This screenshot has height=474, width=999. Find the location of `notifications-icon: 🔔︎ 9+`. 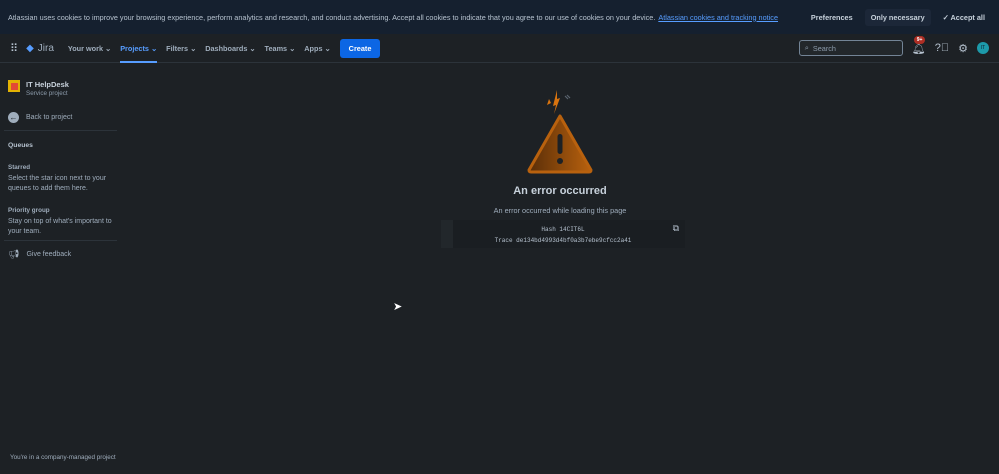

notifications-icon: 🔔︎ 9+ is located at coordinates (919, 45).